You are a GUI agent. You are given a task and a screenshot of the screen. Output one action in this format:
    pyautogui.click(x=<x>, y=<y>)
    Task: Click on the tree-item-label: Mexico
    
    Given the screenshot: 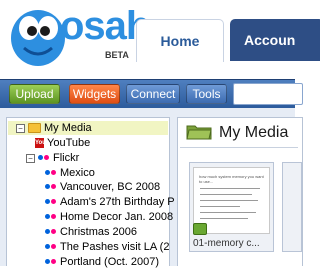 What is the action you would take?
    pyautogui.click(x=77, y=173)
    